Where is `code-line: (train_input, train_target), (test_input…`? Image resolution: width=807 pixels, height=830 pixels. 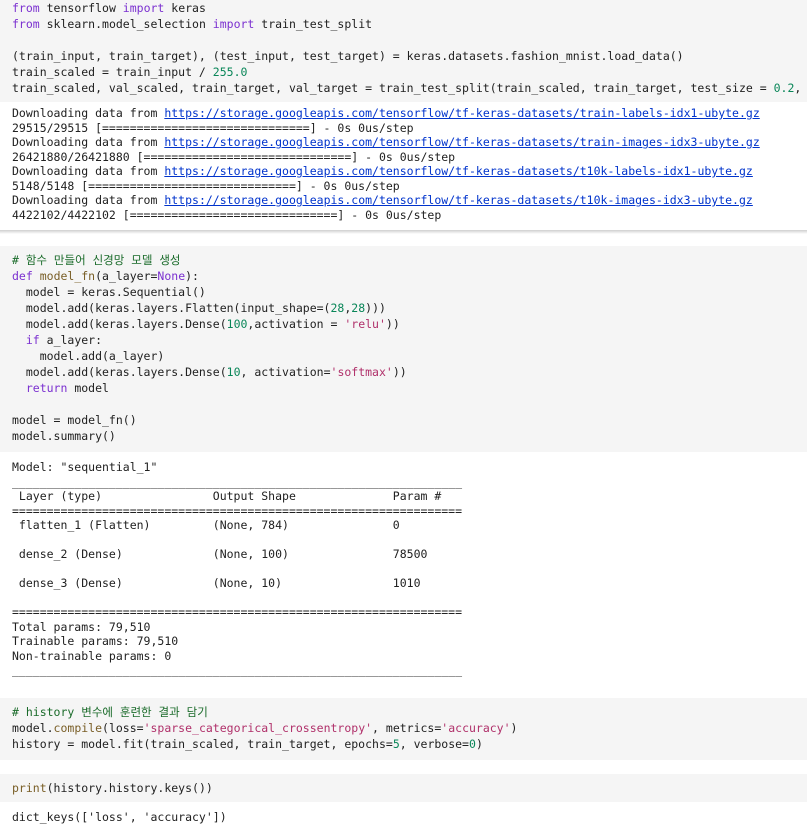
code-line: (train_input, train_target), (test_input… is located at coordinates (409, 56).